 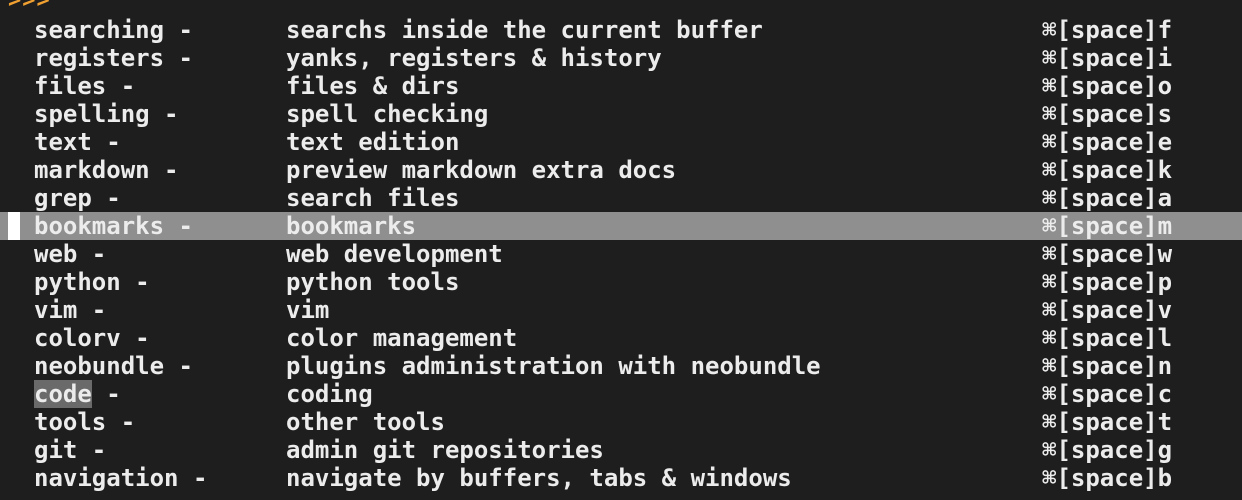 I want to click on menu-item-bookmarks: bookmarks - bookmarks ⌘[space]m, so click(x=621, y=226).